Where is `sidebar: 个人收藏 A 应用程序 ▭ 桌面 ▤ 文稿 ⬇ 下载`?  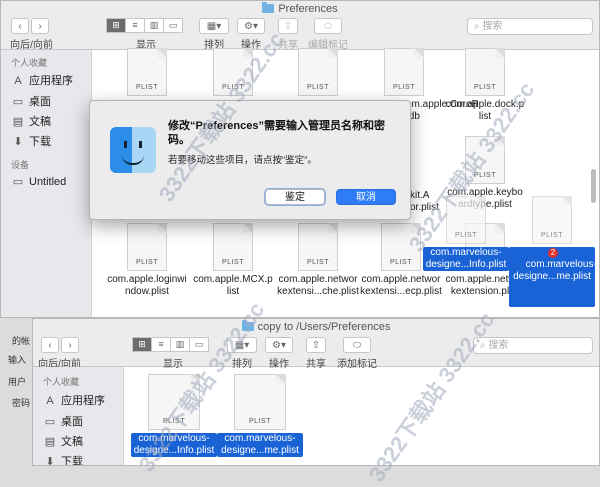
sidebar: 个人收藏 A 应用程序 ▭ 桌面 ▤ 文稿 ⬇ 下载 is located at coordinates (78, 416).